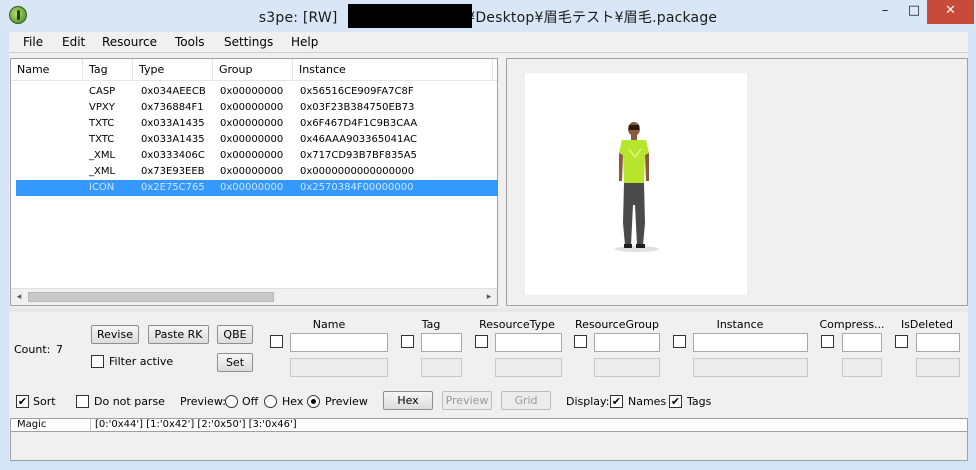  I want to click on menu-help: Help, so click(304, 42).